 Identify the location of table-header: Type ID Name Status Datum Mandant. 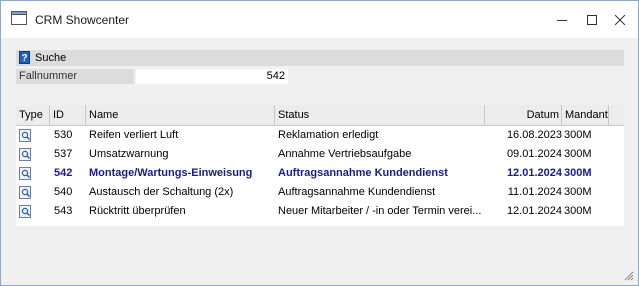
(320, 115).